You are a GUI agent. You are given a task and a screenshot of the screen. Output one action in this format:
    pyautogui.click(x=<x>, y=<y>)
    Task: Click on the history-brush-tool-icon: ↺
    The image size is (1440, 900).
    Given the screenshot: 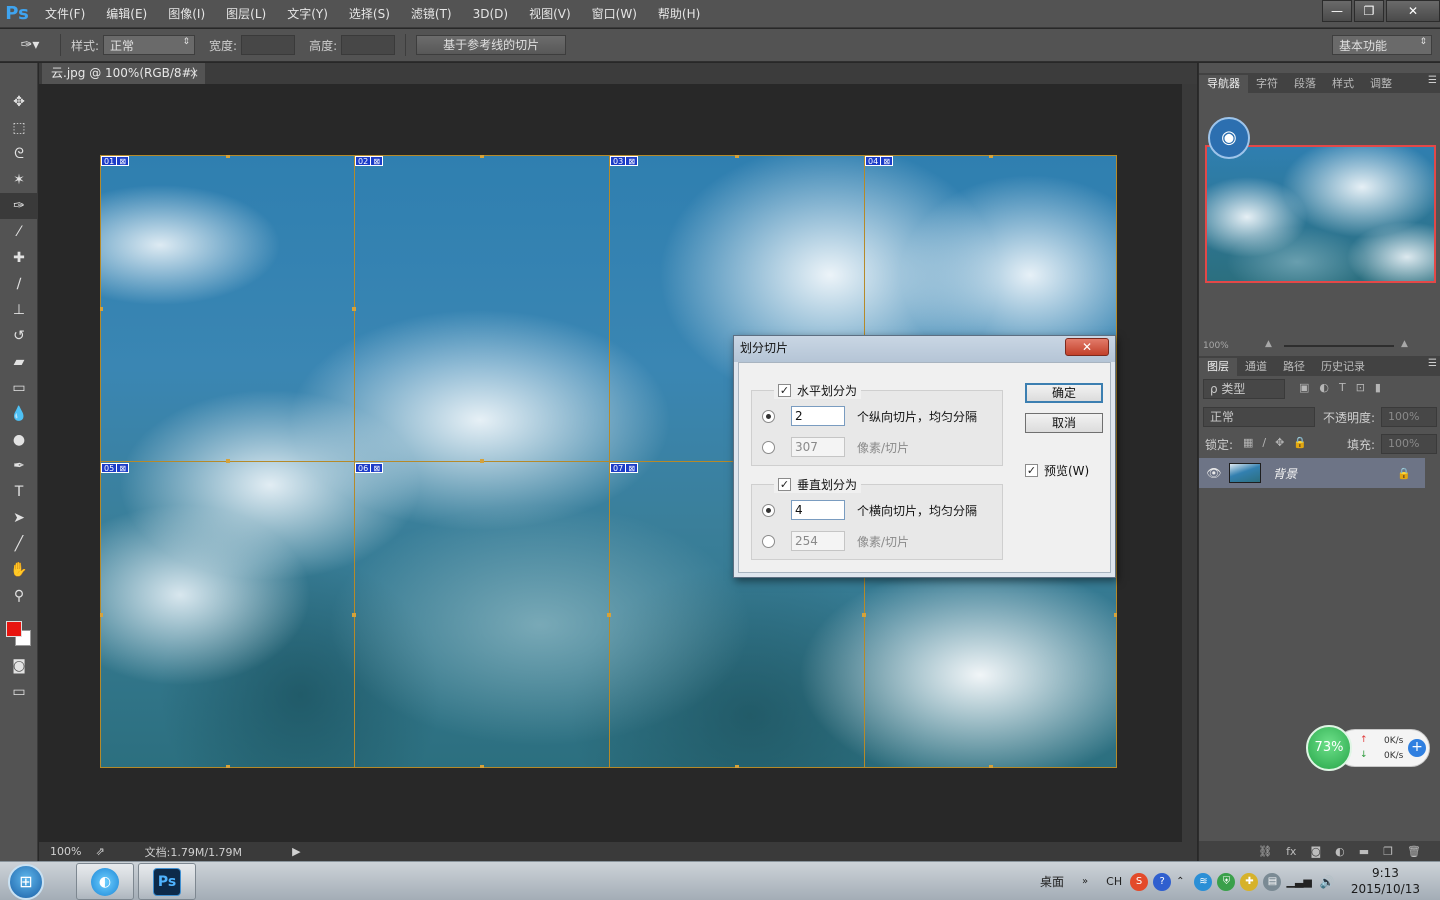 What is the action you would take?
    pyautogui.click(x=19, y=336)
    